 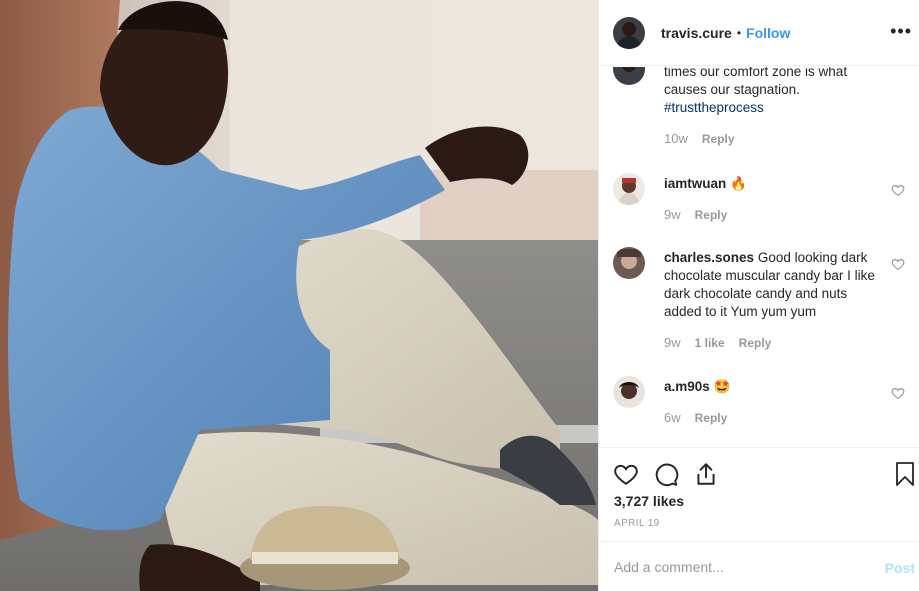 What do you see at coordinates (774, 108) in the screenshot?
I see `hashtag-link: #trusttheprocess` at bounding box center [774, 108].